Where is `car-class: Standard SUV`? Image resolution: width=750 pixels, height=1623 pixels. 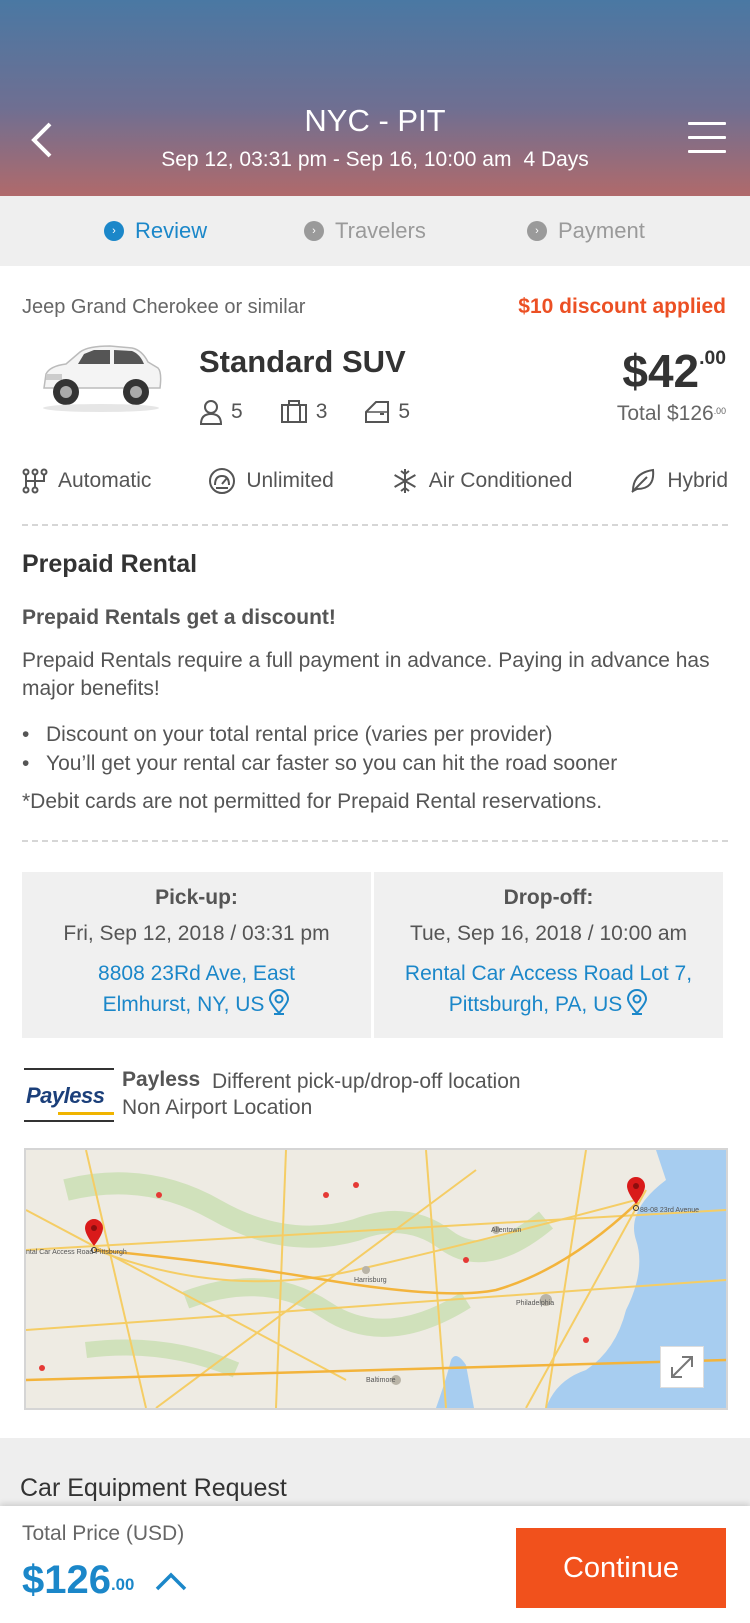
car-class: Standard SUV is located at coordinates (302, 361).